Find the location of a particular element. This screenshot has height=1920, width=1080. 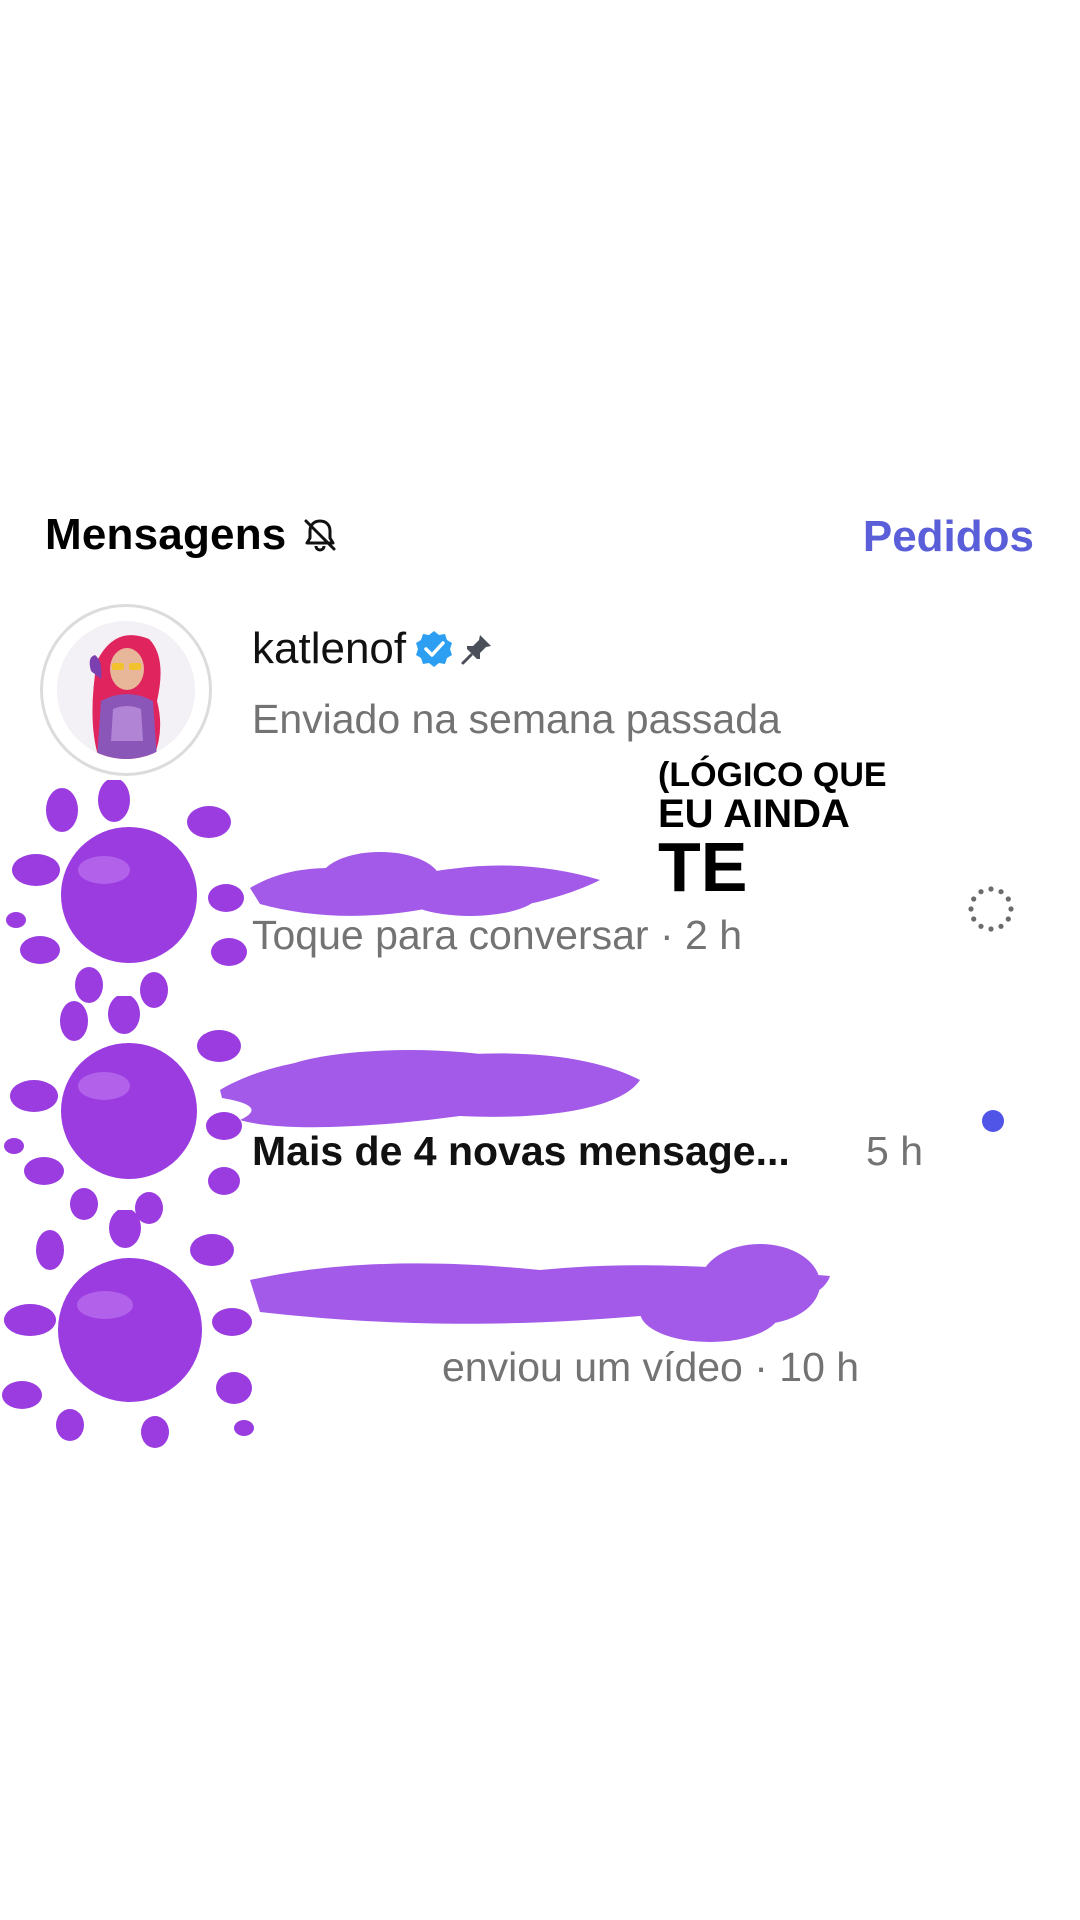

messages-header: Mensagens Pedidos is located at coordinates (540, 540).